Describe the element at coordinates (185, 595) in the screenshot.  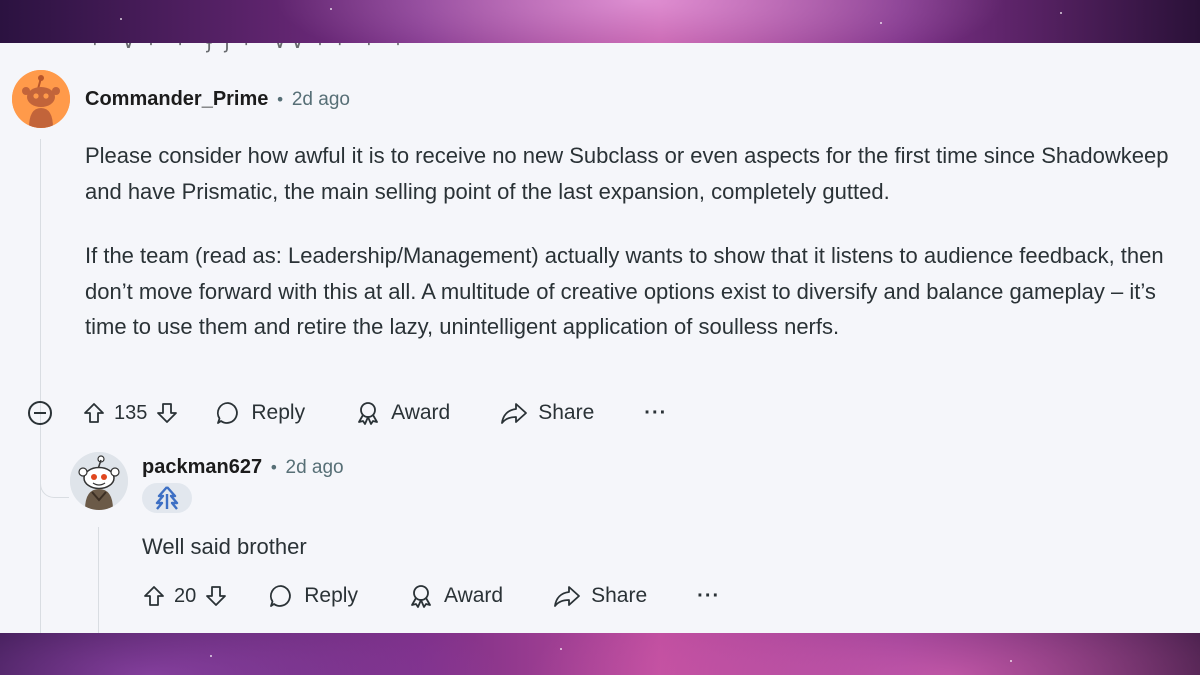
I see `vote-count: 20` at that location.